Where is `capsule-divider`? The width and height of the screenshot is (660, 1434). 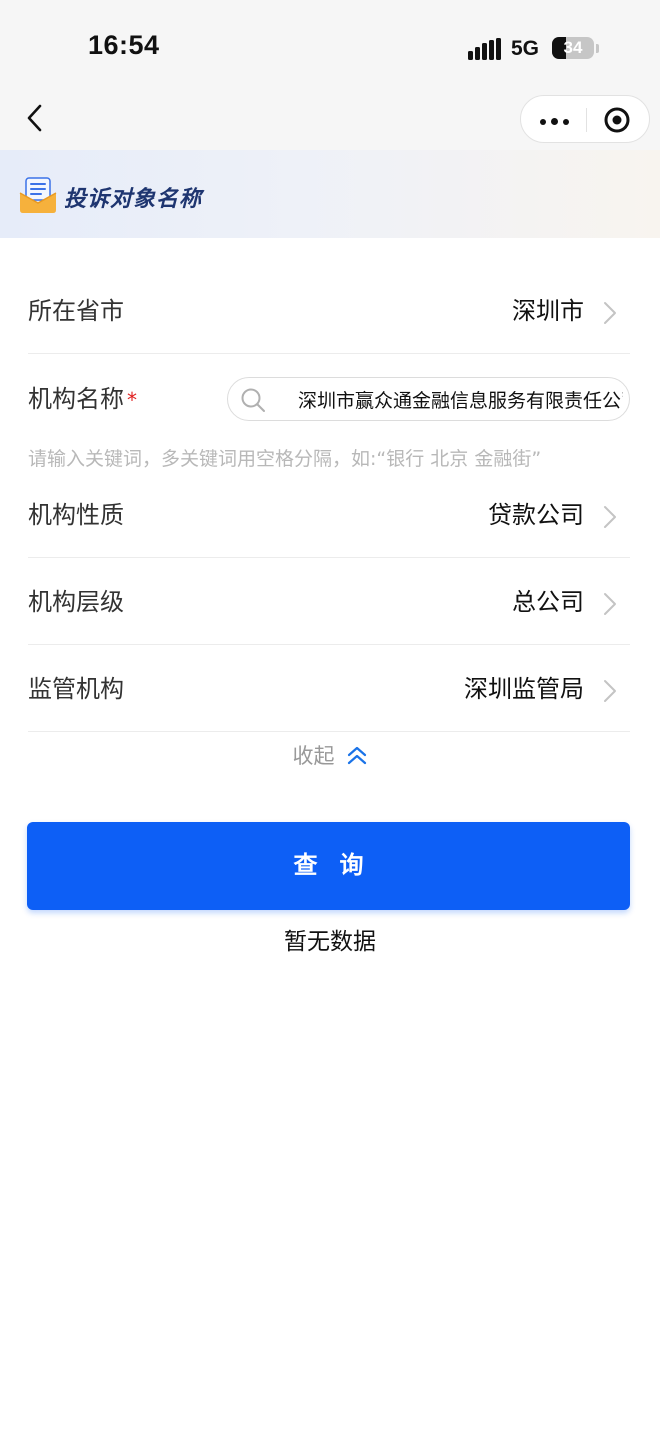 capsule-divider is located at coordinates (586, 120).